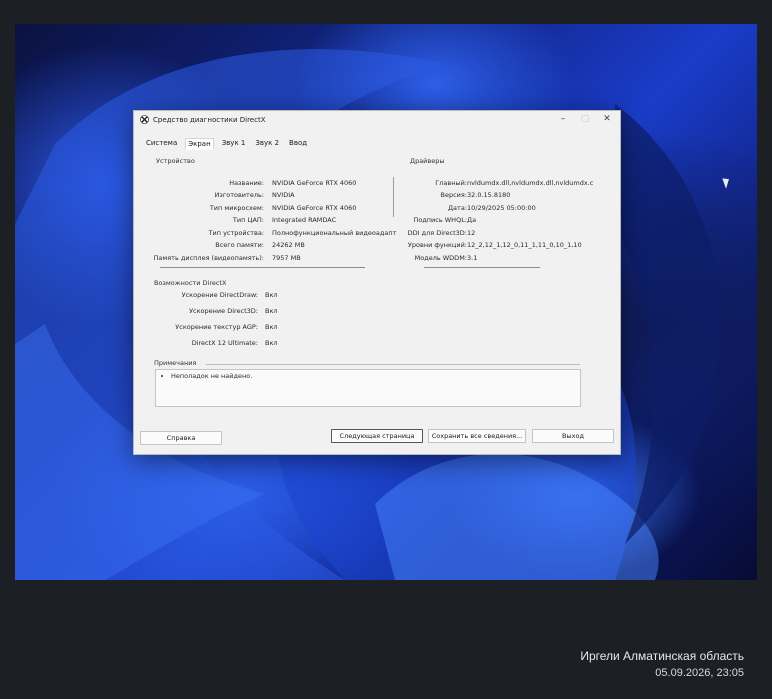 This screenshot has height=699, width=772. What do you see at coordinates (236, 208) in the screenshot?
I see `device-label: Тип микросхем:` at bounding box center [236, 208].